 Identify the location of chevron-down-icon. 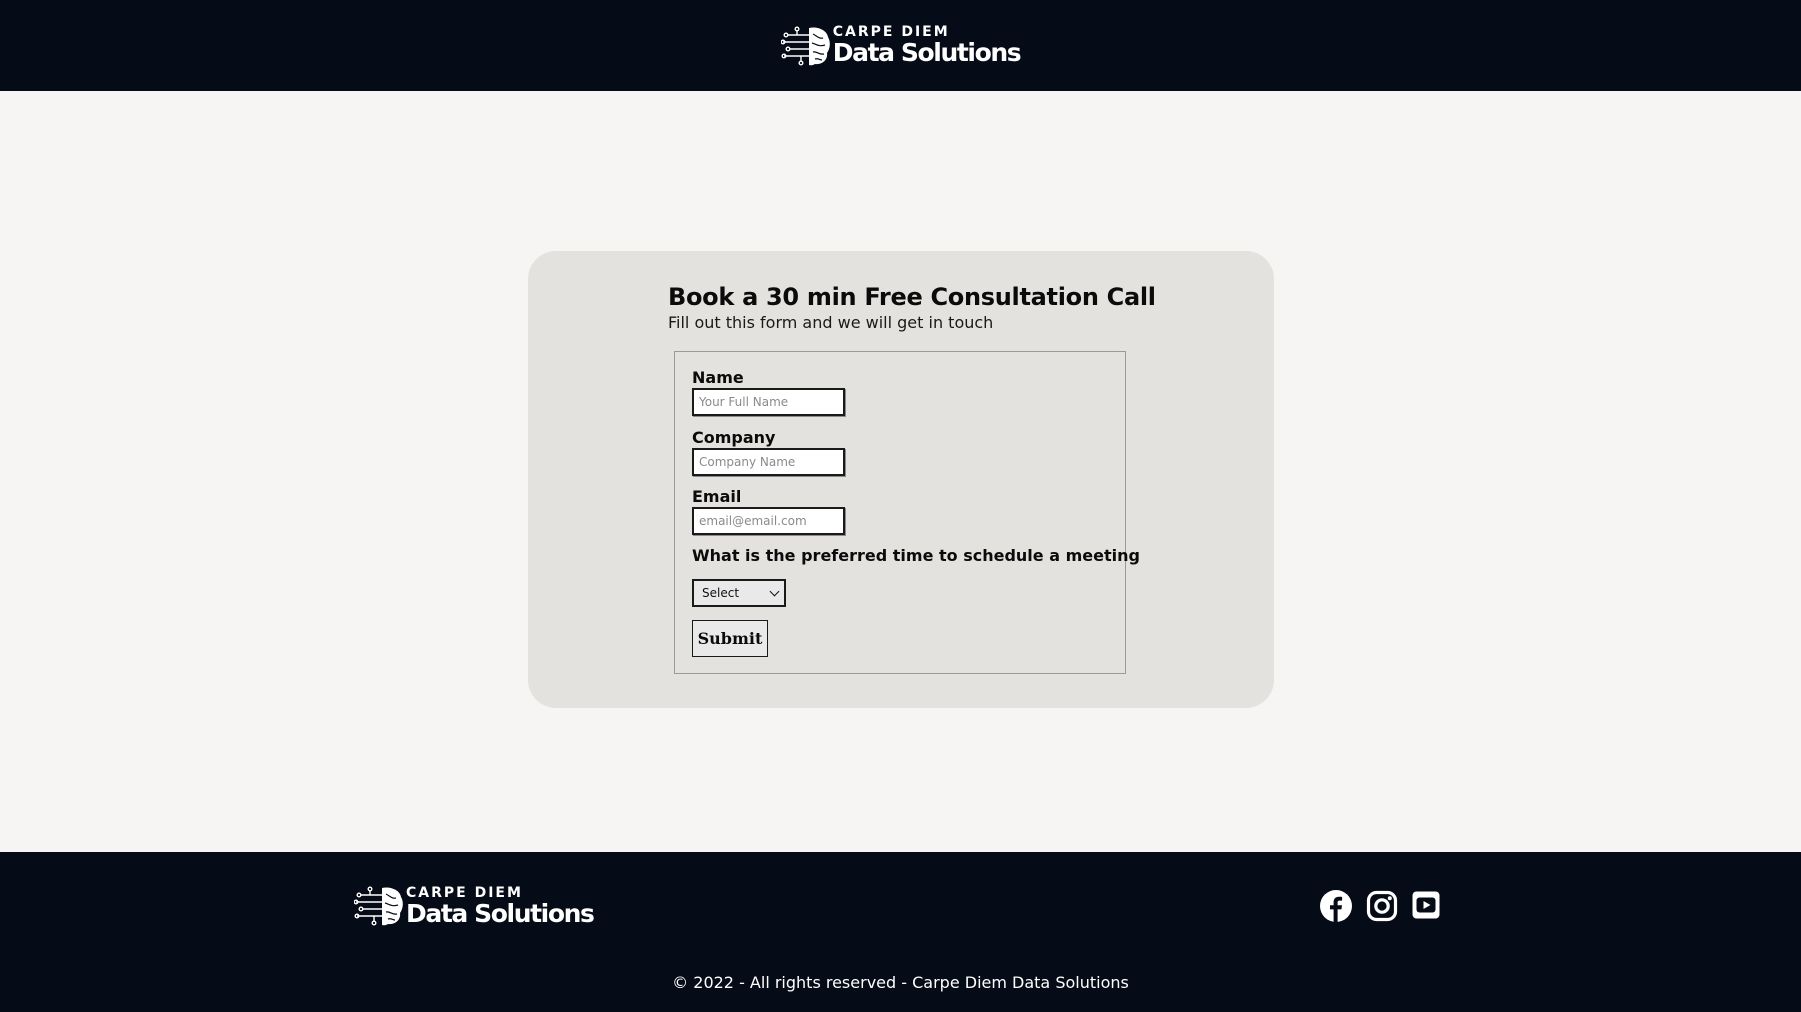
(774, 591).